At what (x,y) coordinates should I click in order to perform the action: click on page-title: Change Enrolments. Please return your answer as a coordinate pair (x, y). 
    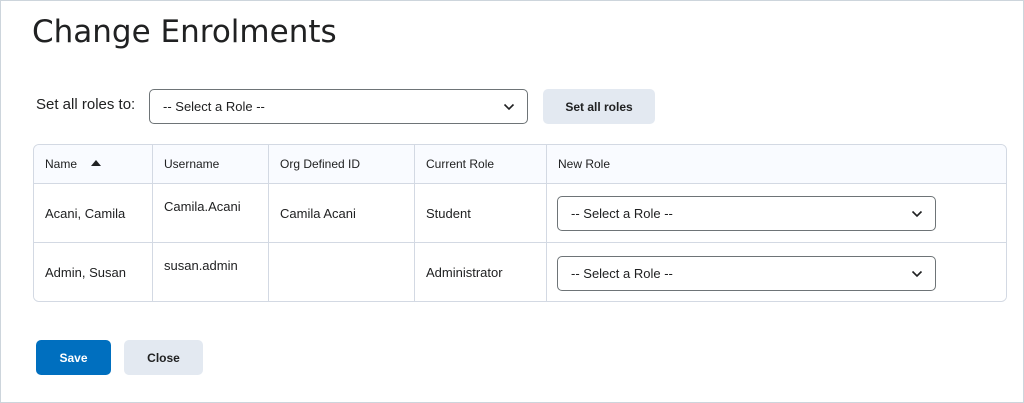
    Looking at the image, I should click on (184, 32).